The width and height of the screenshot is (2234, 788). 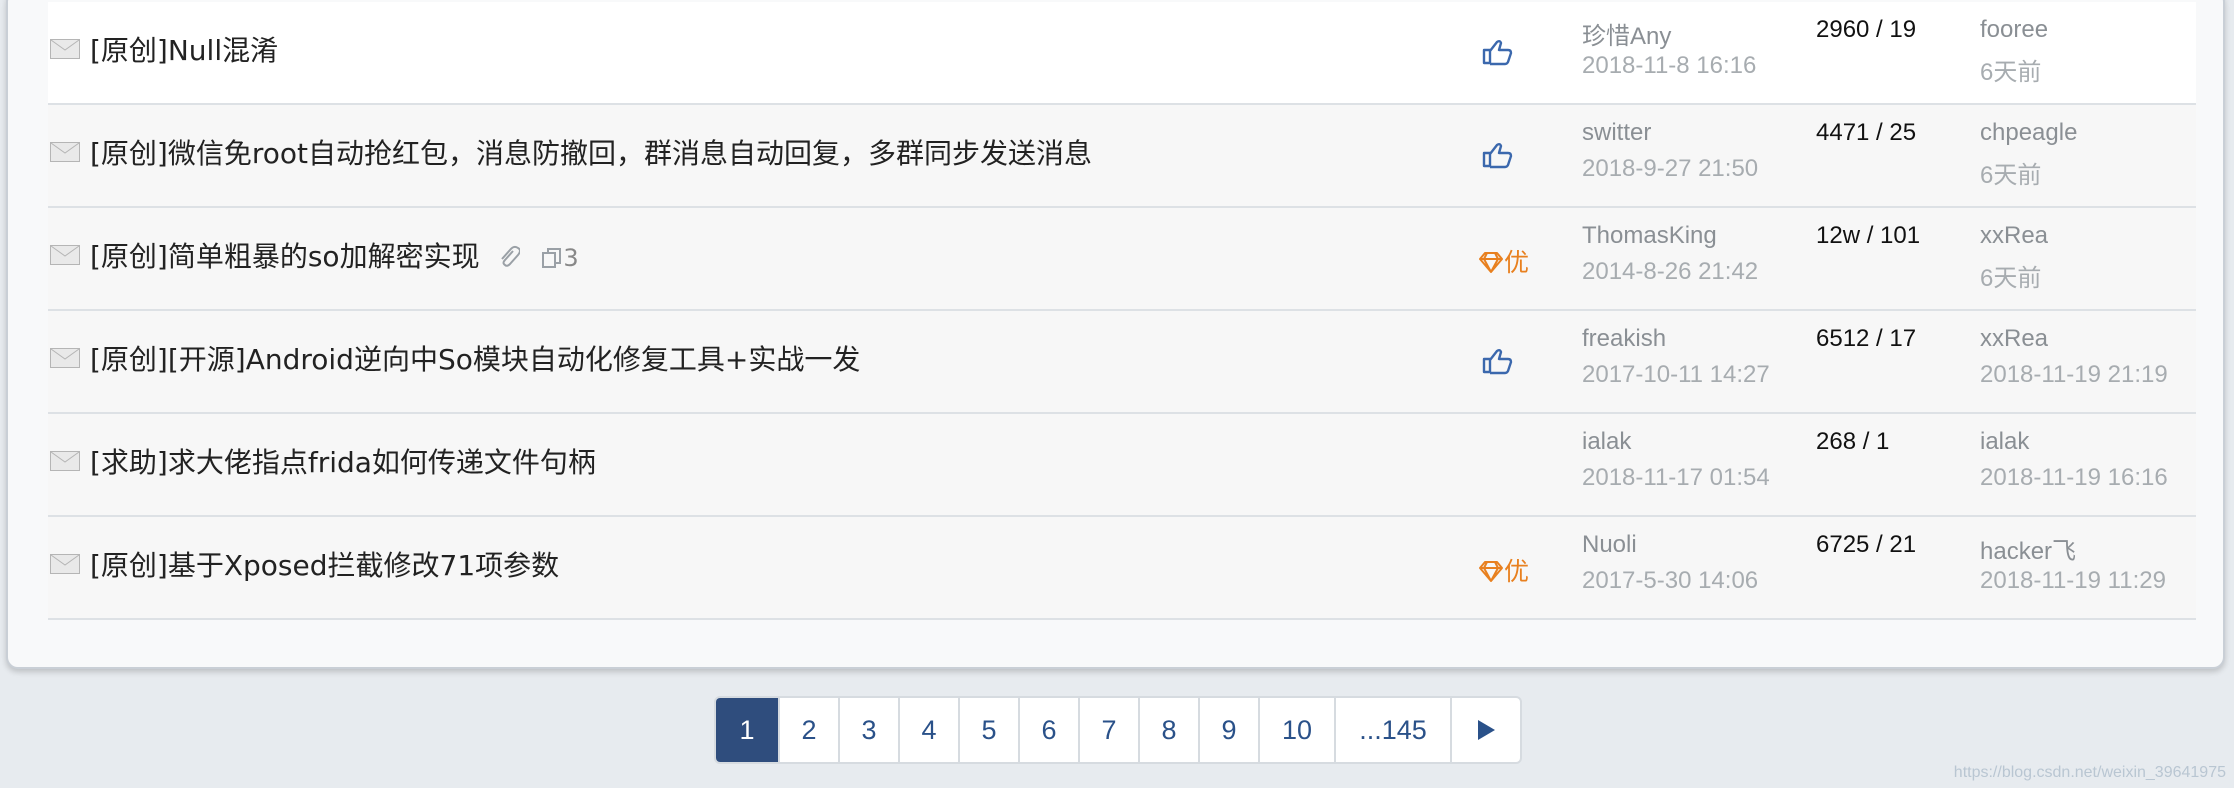 What do you see at coordinates (1669, 65) in the screenshot?
I see `post-date: 2018-11-8 16:16` at bounding box center [1669, 65].